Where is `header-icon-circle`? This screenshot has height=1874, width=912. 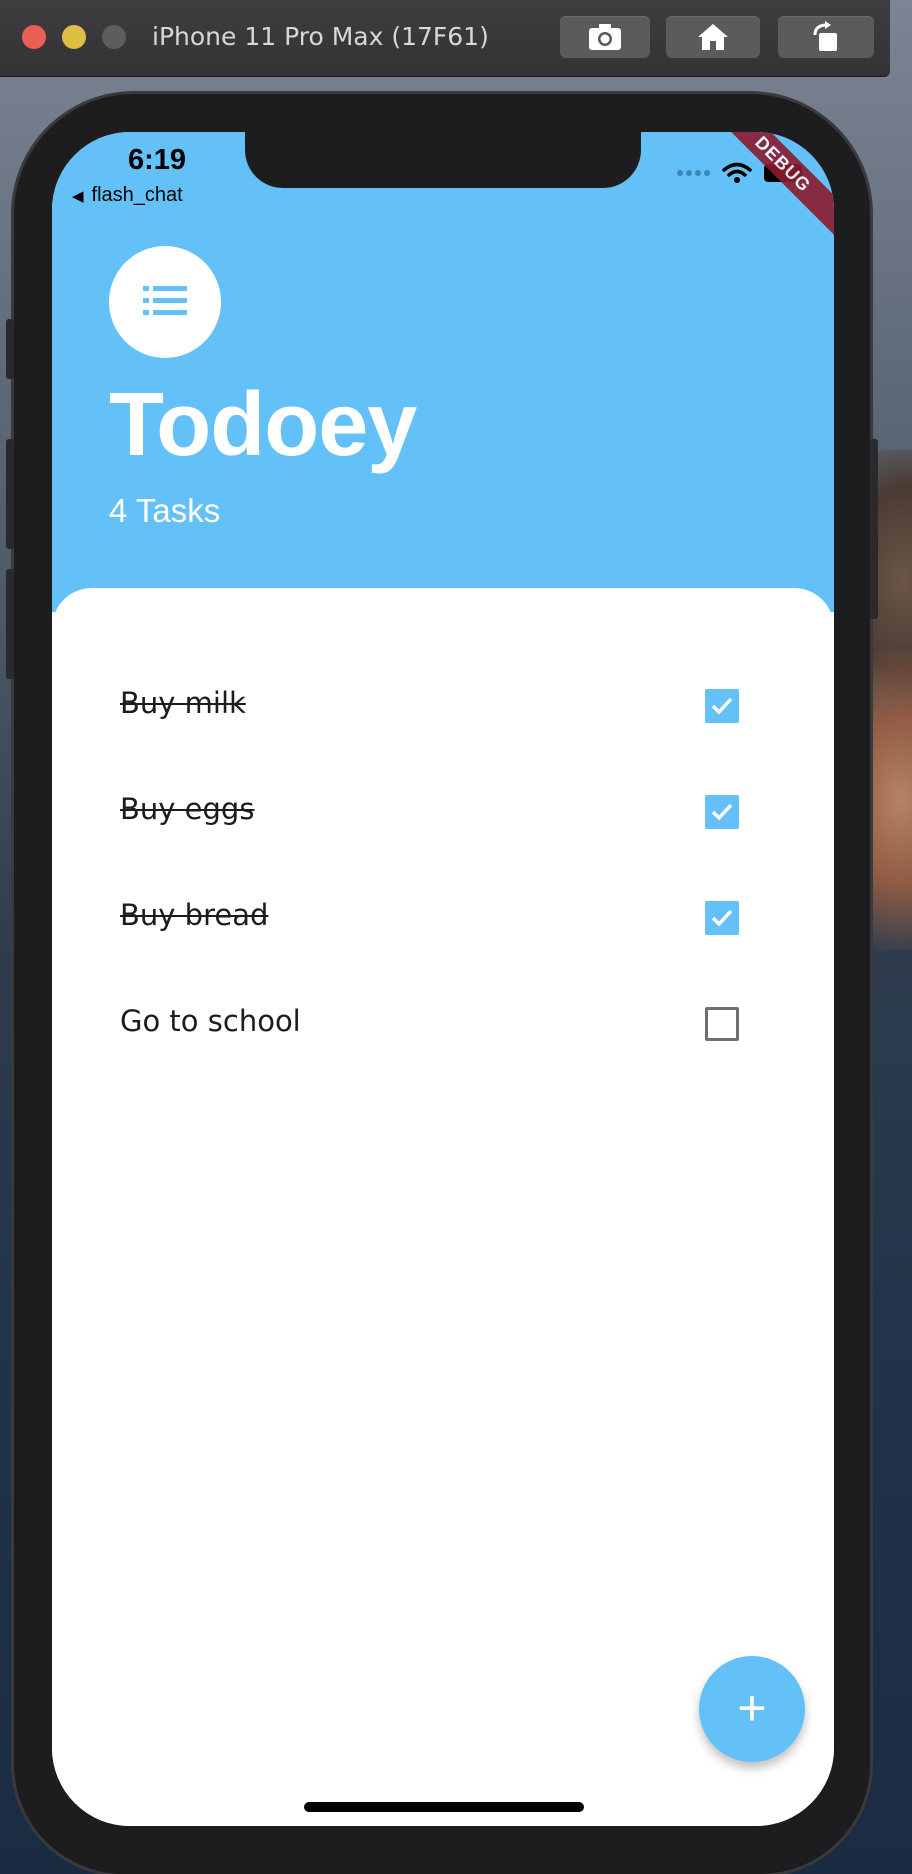
header-icon-circle is located at coordinates (165, 302).